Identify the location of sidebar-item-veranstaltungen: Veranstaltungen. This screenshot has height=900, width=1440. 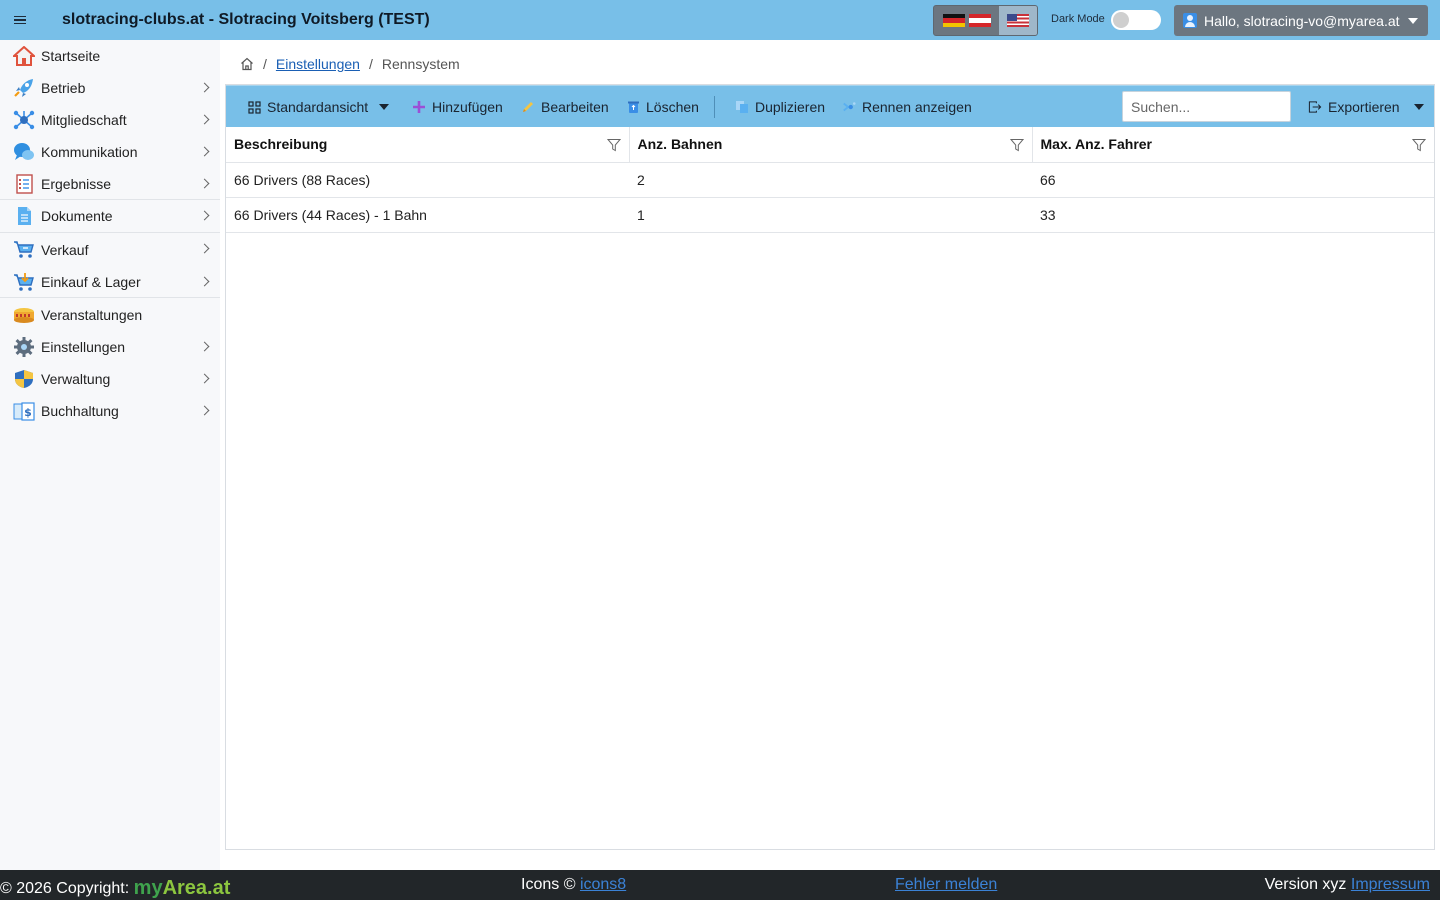
(110, 314).